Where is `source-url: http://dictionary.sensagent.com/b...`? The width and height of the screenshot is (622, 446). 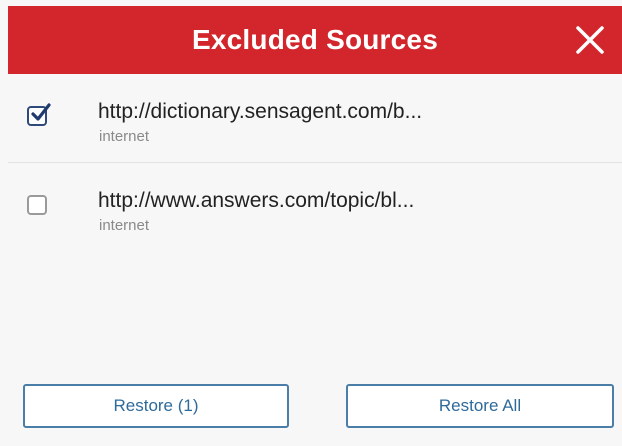
source-url: http://dictionary.sensagent.com/b... is located at coordinates (260, 112).